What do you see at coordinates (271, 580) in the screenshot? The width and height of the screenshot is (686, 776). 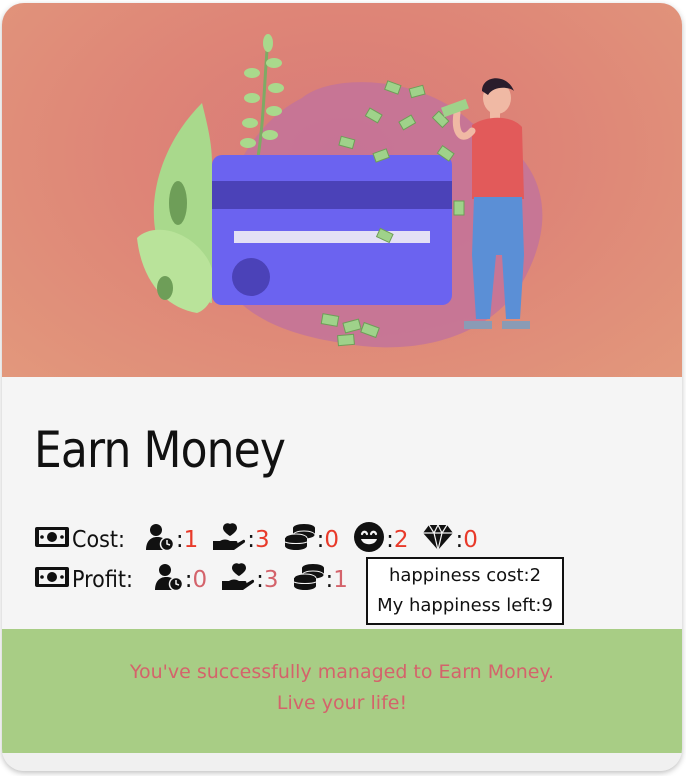 I see `profit-care-value: 3` at bounding box center [271, 580].